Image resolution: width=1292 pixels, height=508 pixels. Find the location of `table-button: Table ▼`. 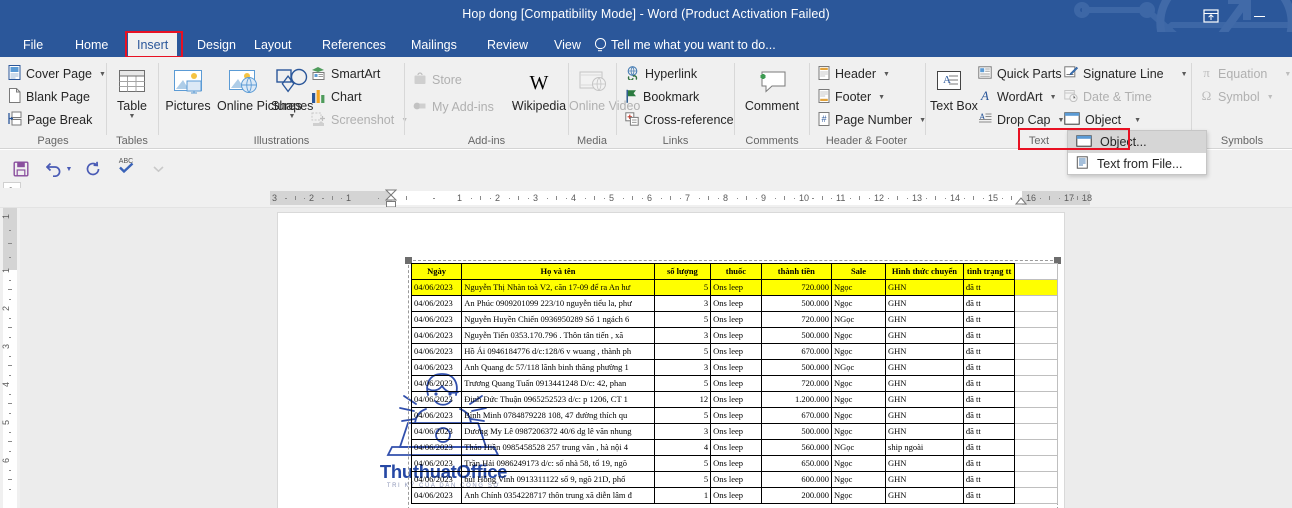

table-button: Table ▼ is located at coordinates (132, 92).